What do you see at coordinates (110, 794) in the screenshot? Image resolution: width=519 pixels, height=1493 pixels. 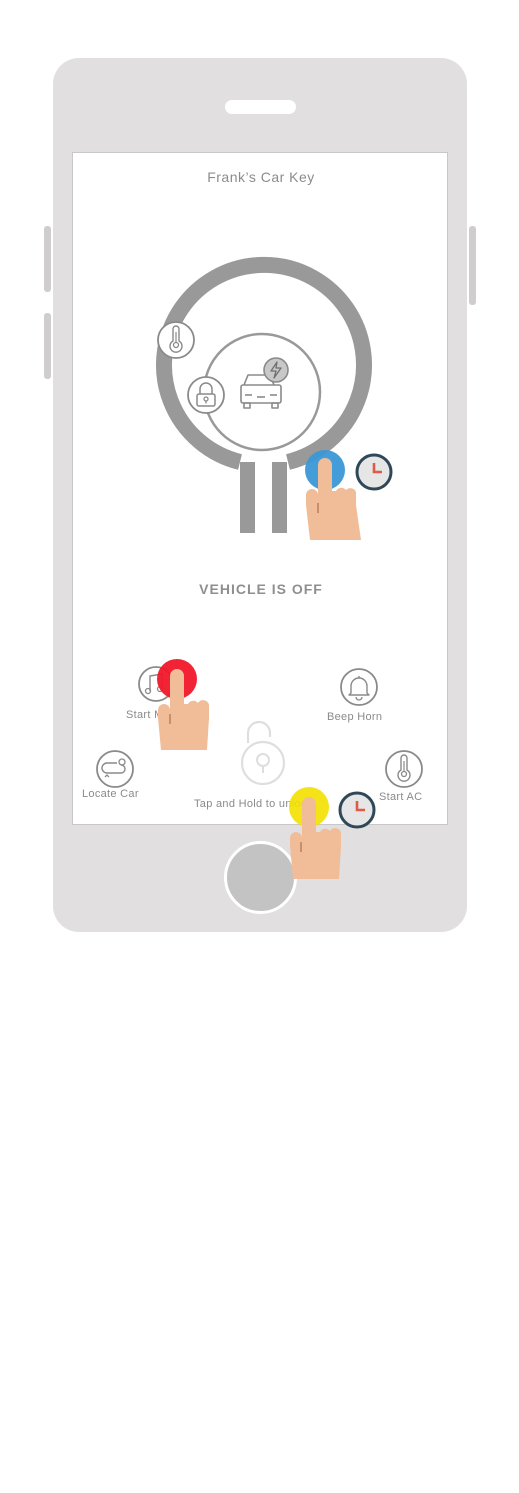 I see `locate-car-label: Locate Car` at bounding box center [110, 794].